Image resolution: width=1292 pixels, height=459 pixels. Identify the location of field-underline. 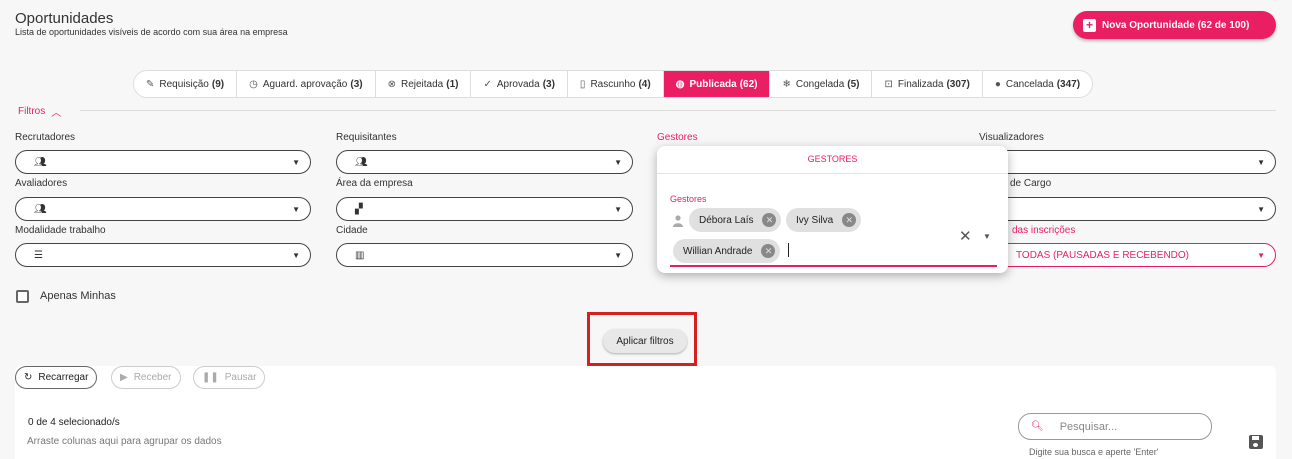
(833, 266).